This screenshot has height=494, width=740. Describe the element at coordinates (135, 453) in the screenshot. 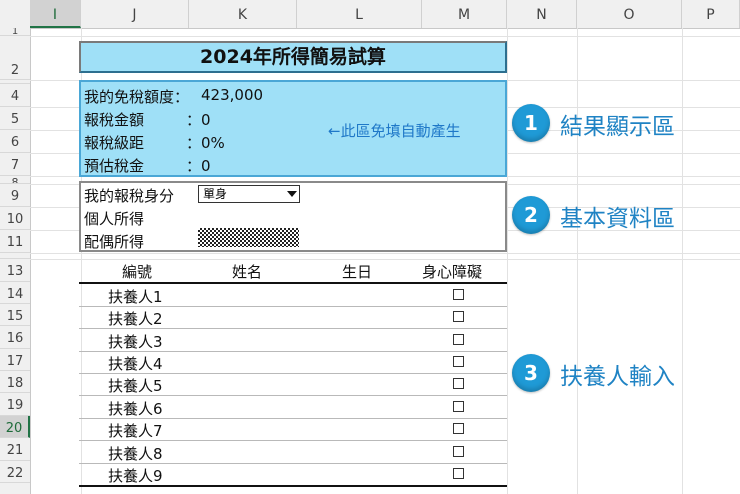

I see `dependent-name: 扶養人8` at that location.